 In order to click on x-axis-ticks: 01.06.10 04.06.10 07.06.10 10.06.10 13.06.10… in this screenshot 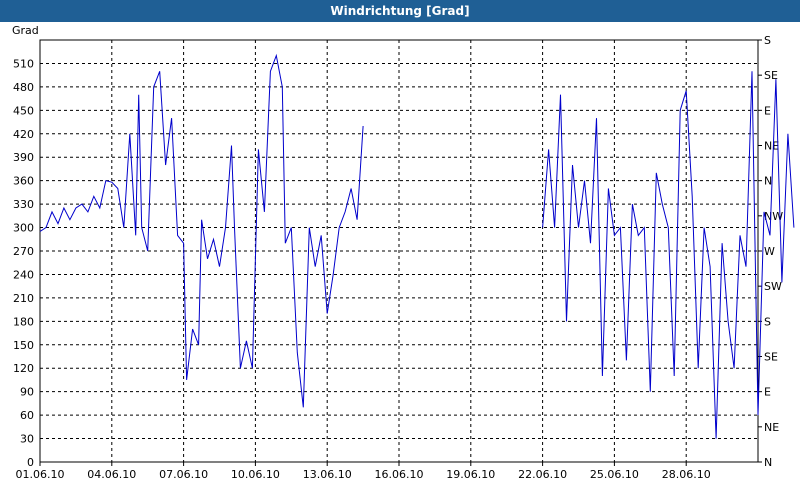, I will do `click(363, 471)`.